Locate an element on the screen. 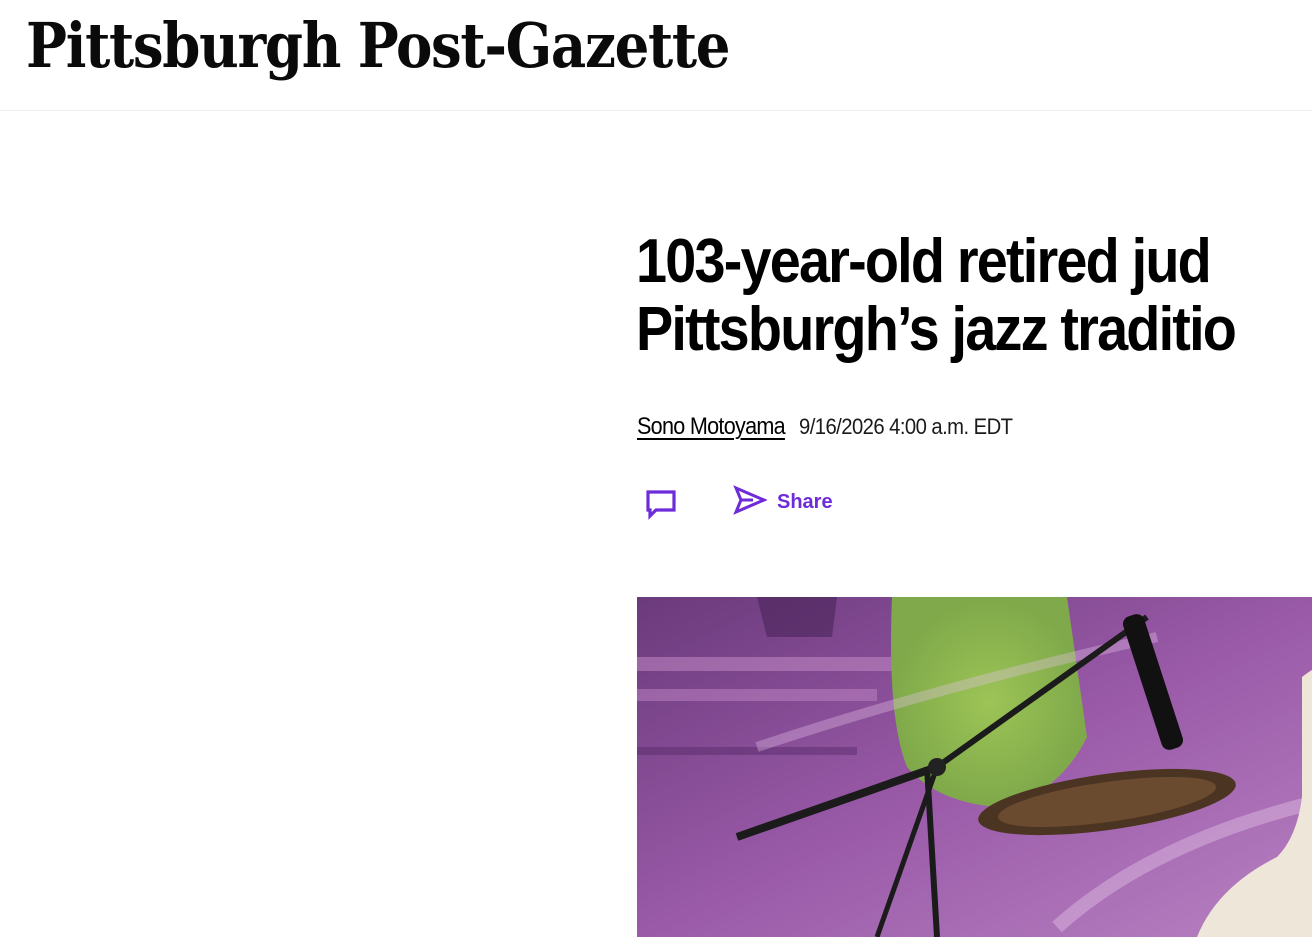  byline: Sono Motoyama 9/16/2026 4:00 a.m. EDT is located at coordinates (834, 429).